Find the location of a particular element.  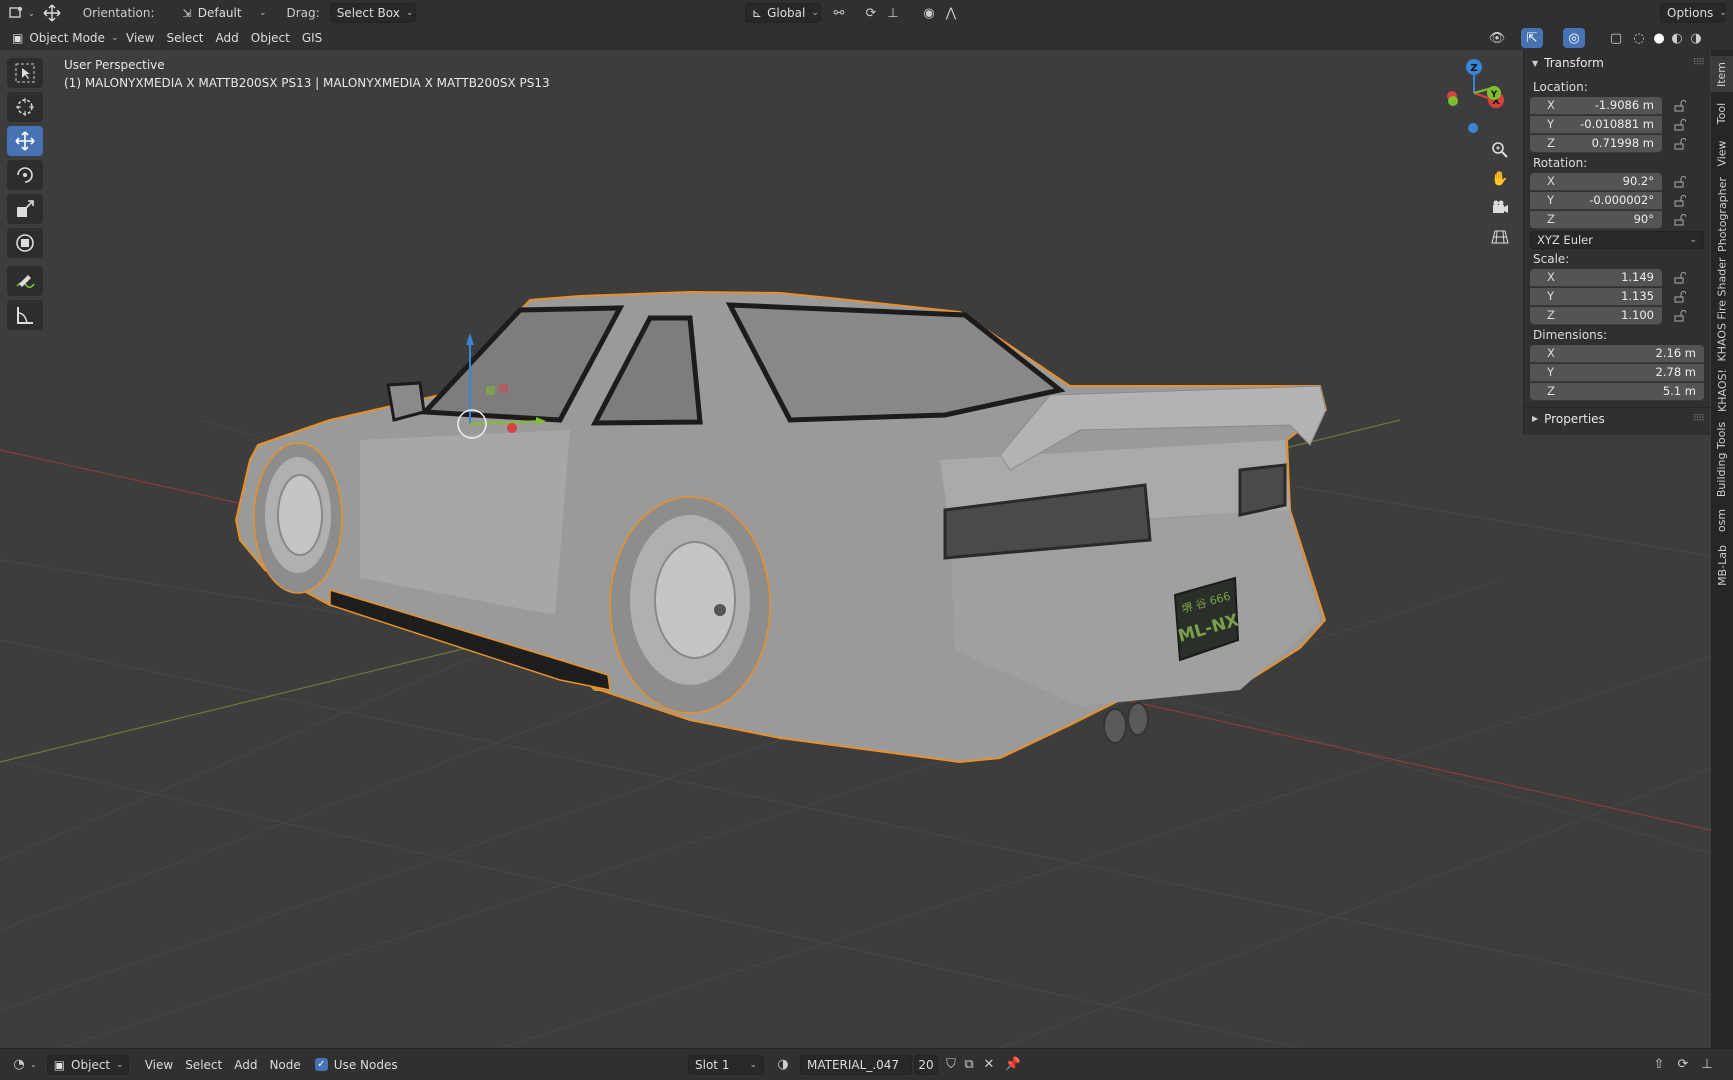

perspective-toggle-icon is located at coordinates (1500, 237).